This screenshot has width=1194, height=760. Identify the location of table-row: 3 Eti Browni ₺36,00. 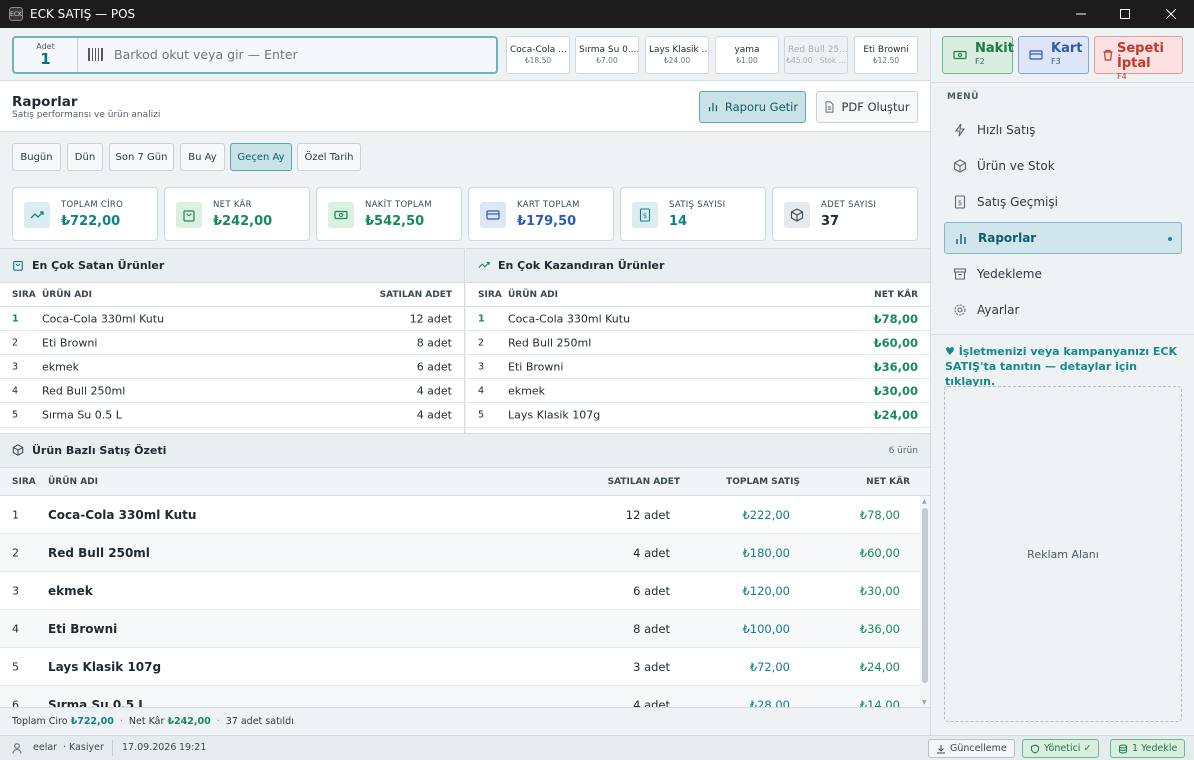
(698, 367).